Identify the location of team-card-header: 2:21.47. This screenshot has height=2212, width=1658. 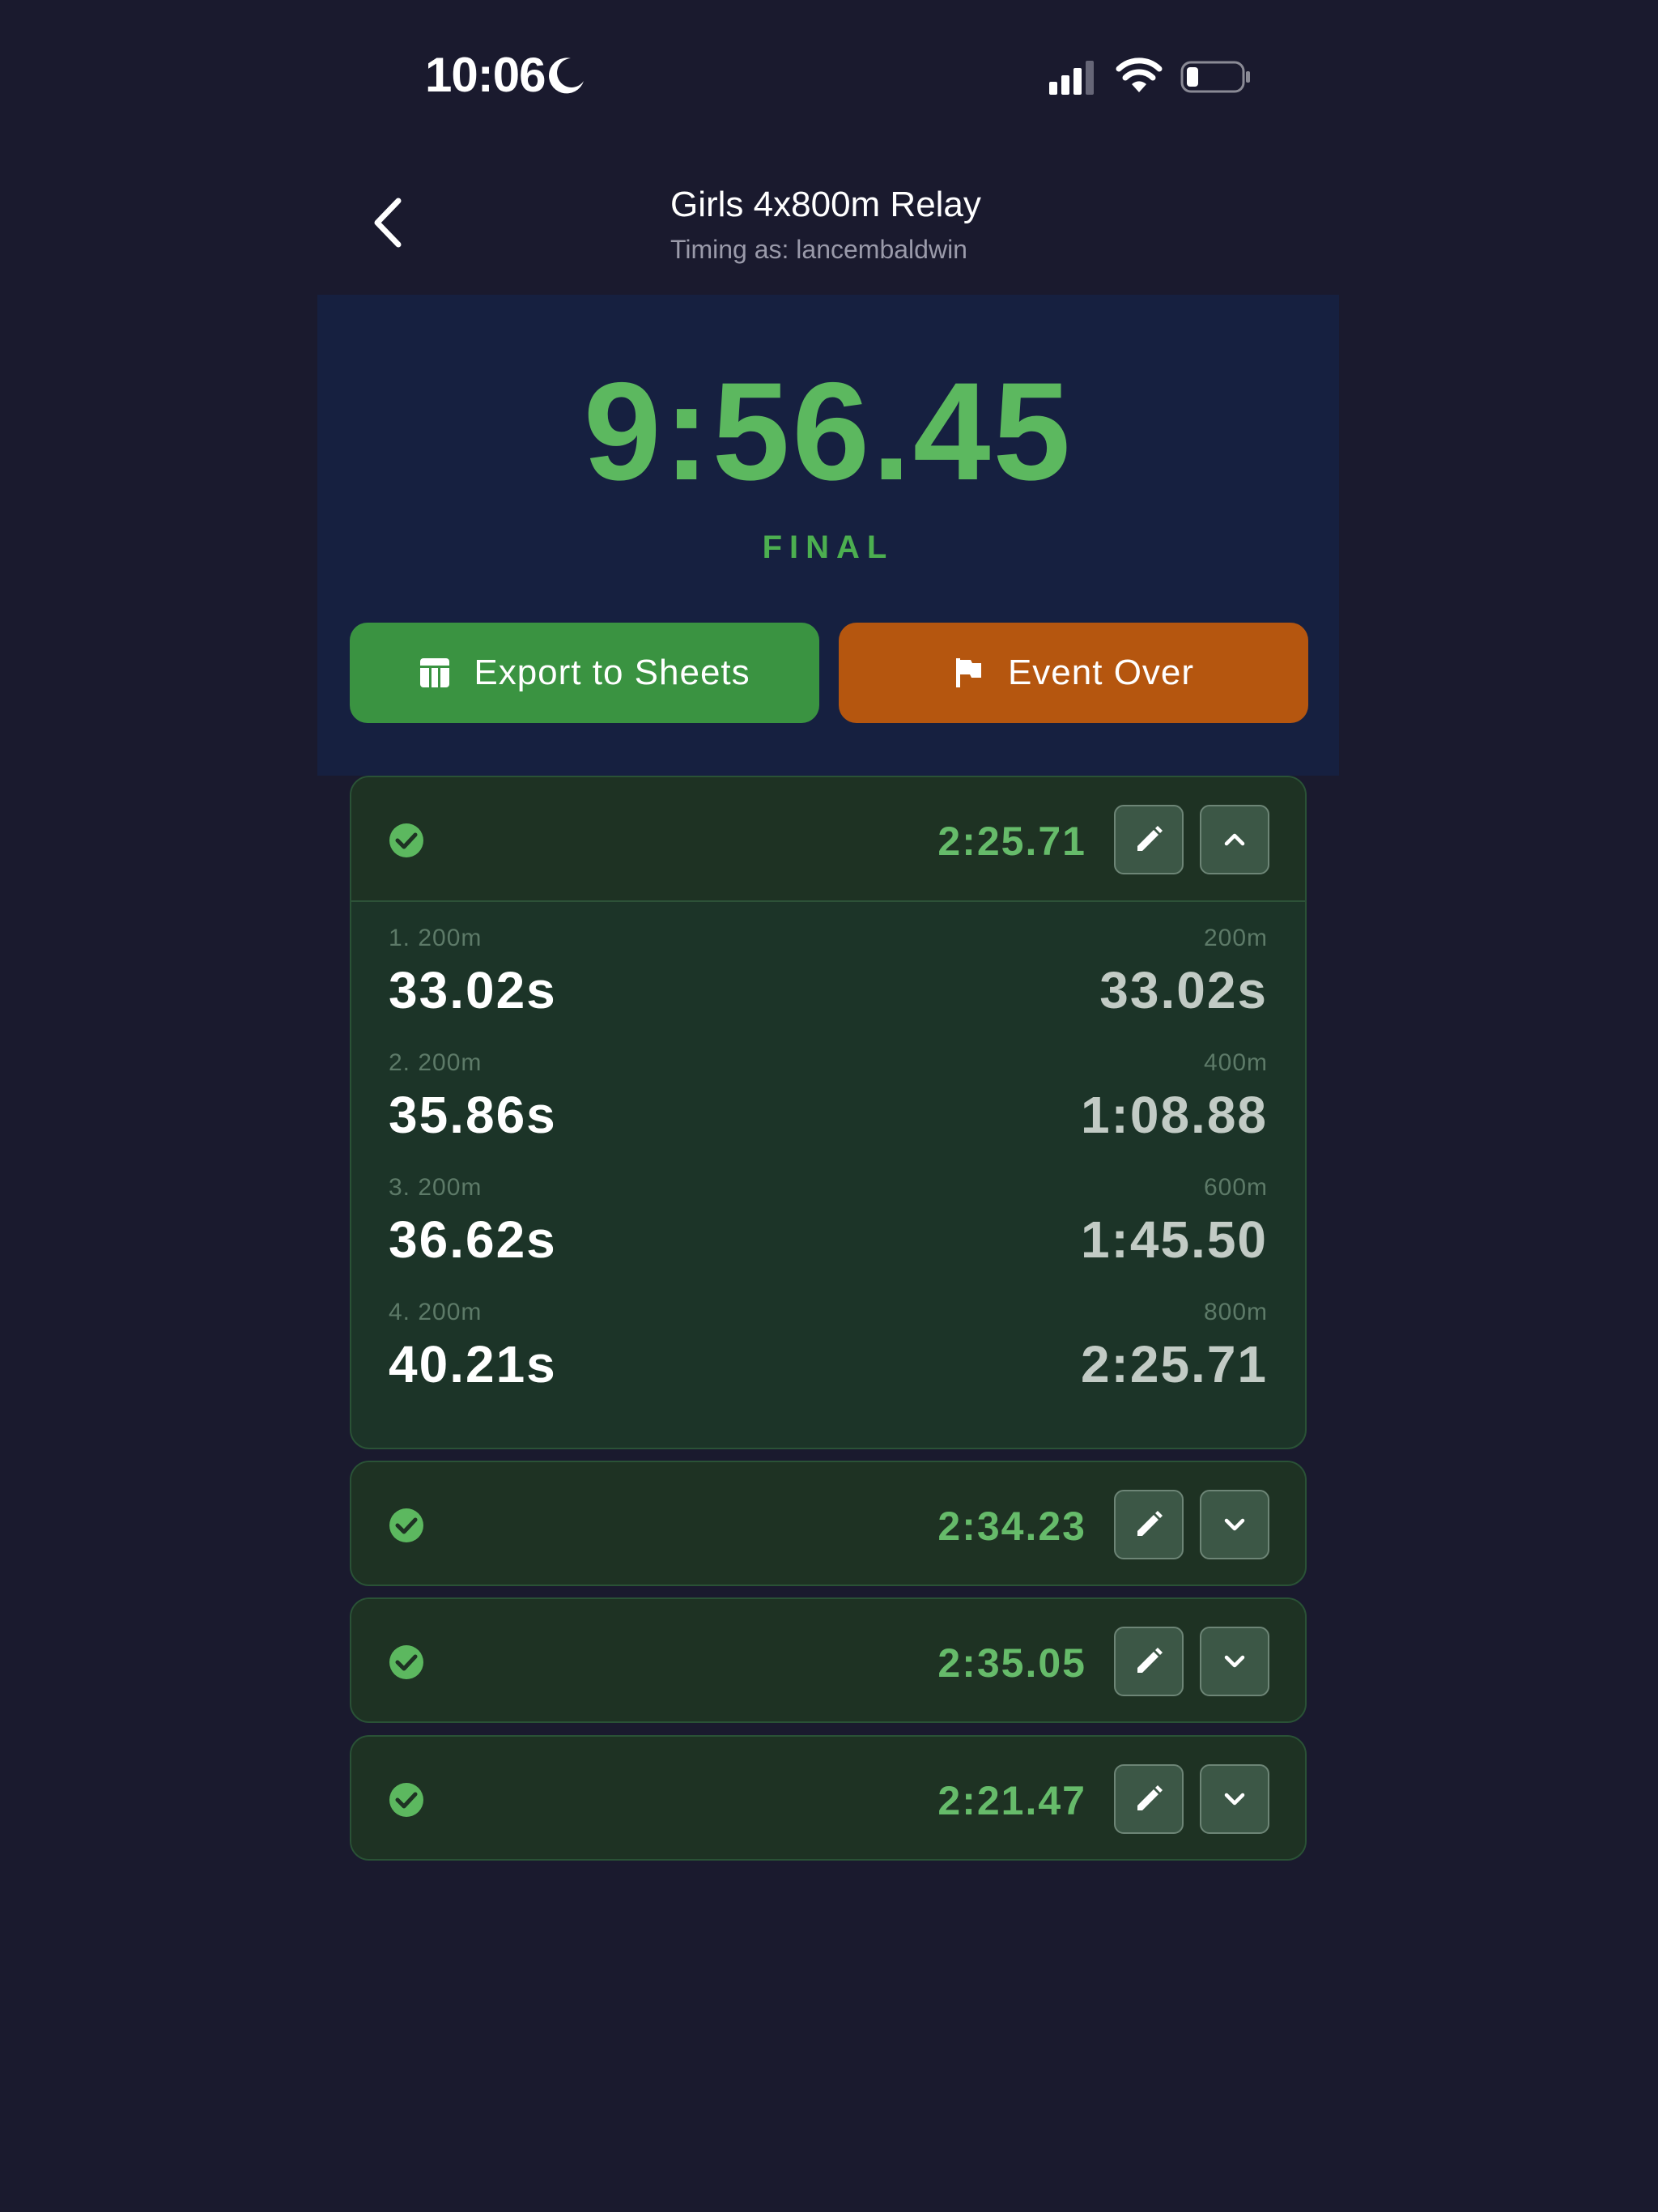
(828, 1798).